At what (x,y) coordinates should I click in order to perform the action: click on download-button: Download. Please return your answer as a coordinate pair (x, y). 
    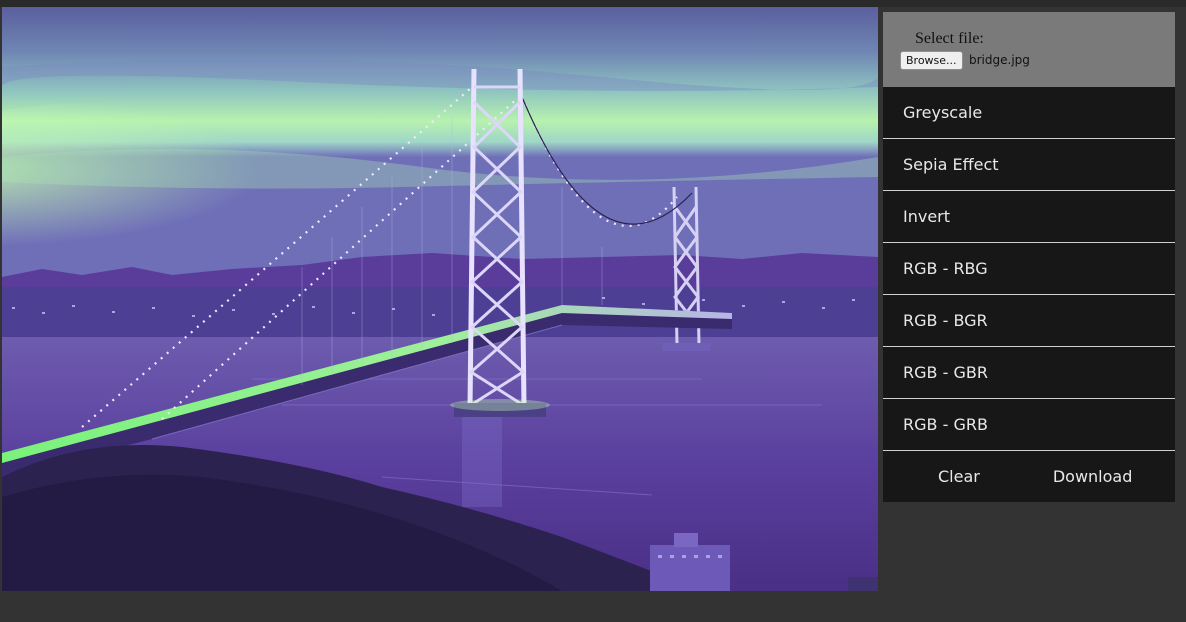
    Looking at the image, I should click on (1093, 476).